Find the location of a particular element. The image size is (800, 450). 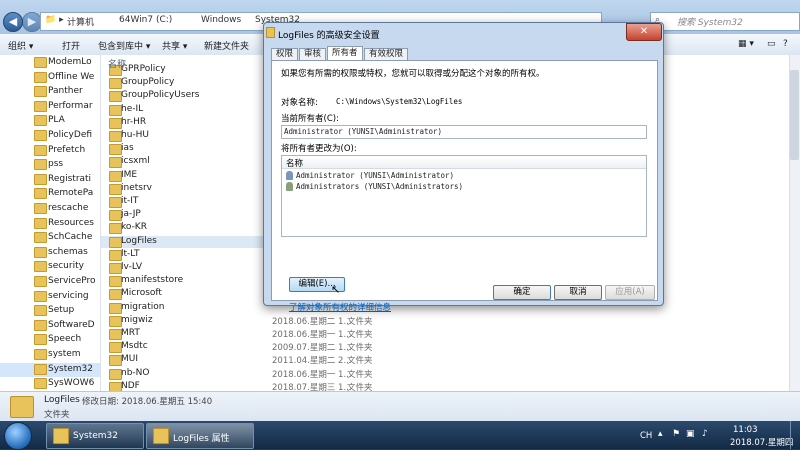

nav-item: PolicyDefi is located at coordinates (50, 136).